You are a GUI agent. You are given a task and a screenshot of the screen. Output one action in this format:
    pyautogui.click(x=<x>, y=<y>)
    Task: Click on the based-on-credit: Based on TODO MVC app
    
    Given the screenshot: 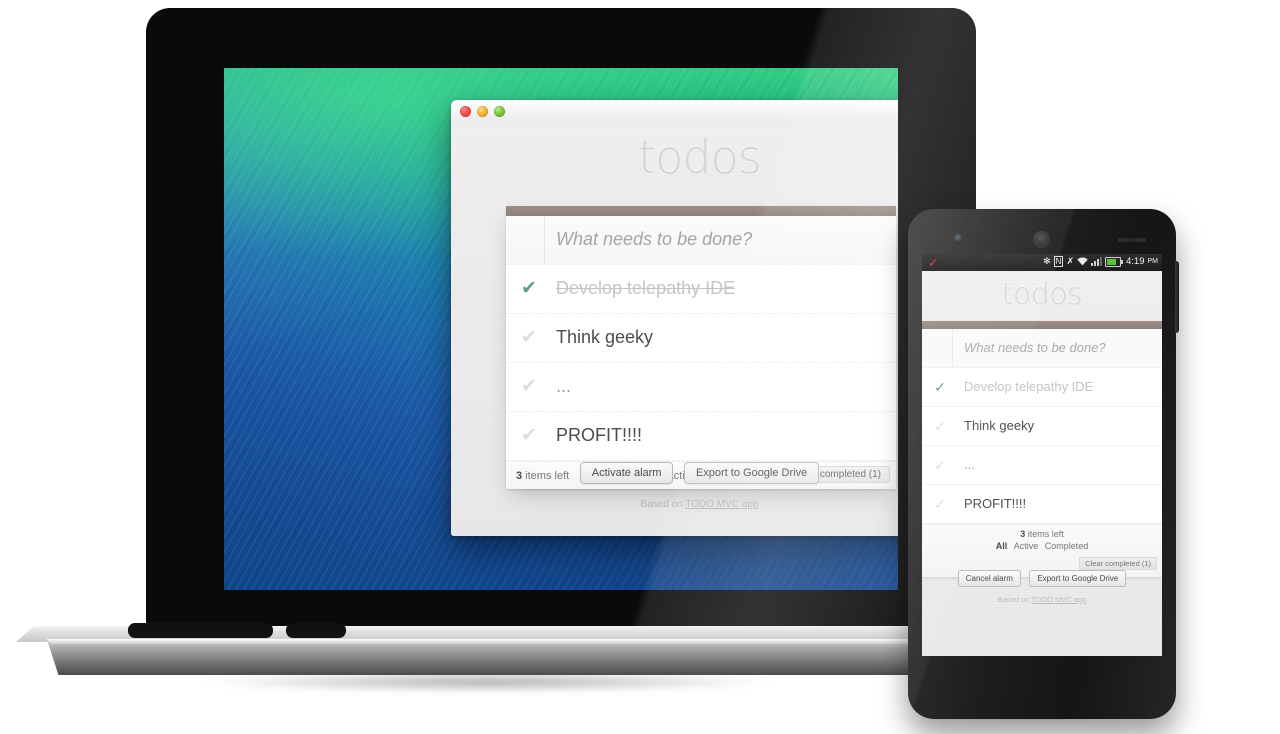 What is the action you would take?
    pyautogui.click(x=674, y=504)
    